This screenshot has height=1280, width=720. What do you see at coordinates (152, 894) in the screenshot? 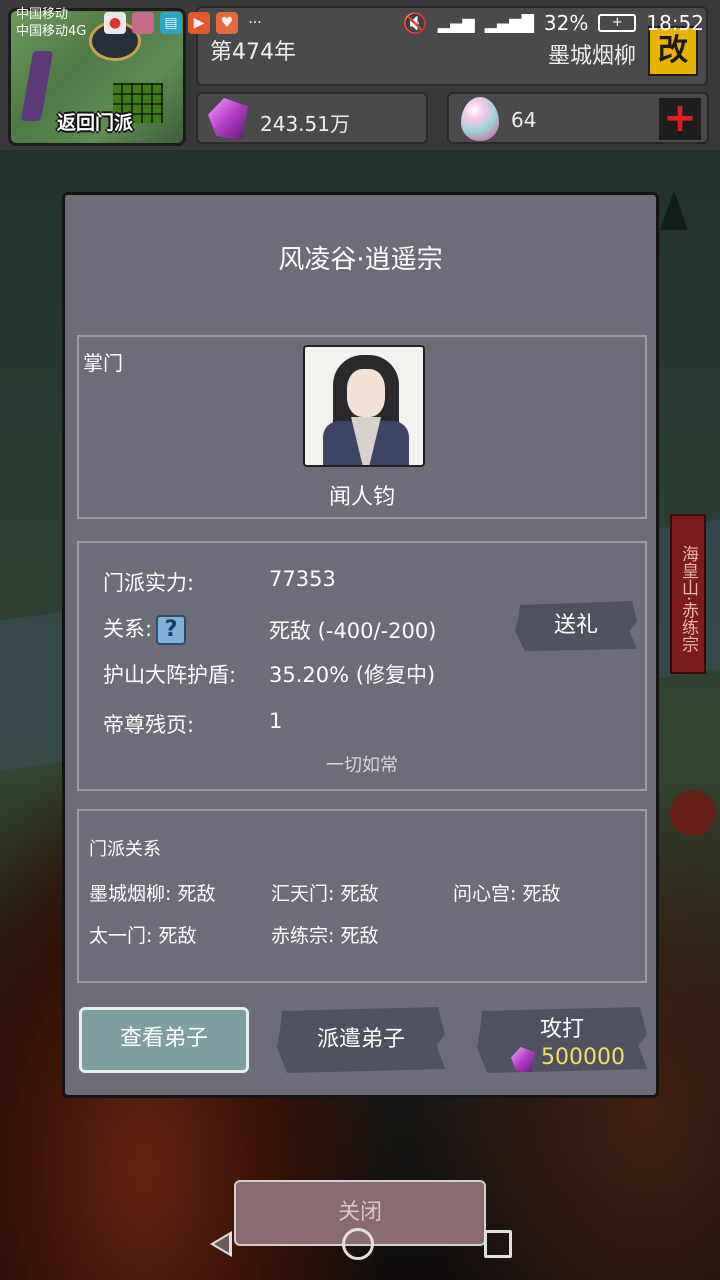
I see `relation-item: 墨城烟柳: 死敌` at bounding box center [152, 894].